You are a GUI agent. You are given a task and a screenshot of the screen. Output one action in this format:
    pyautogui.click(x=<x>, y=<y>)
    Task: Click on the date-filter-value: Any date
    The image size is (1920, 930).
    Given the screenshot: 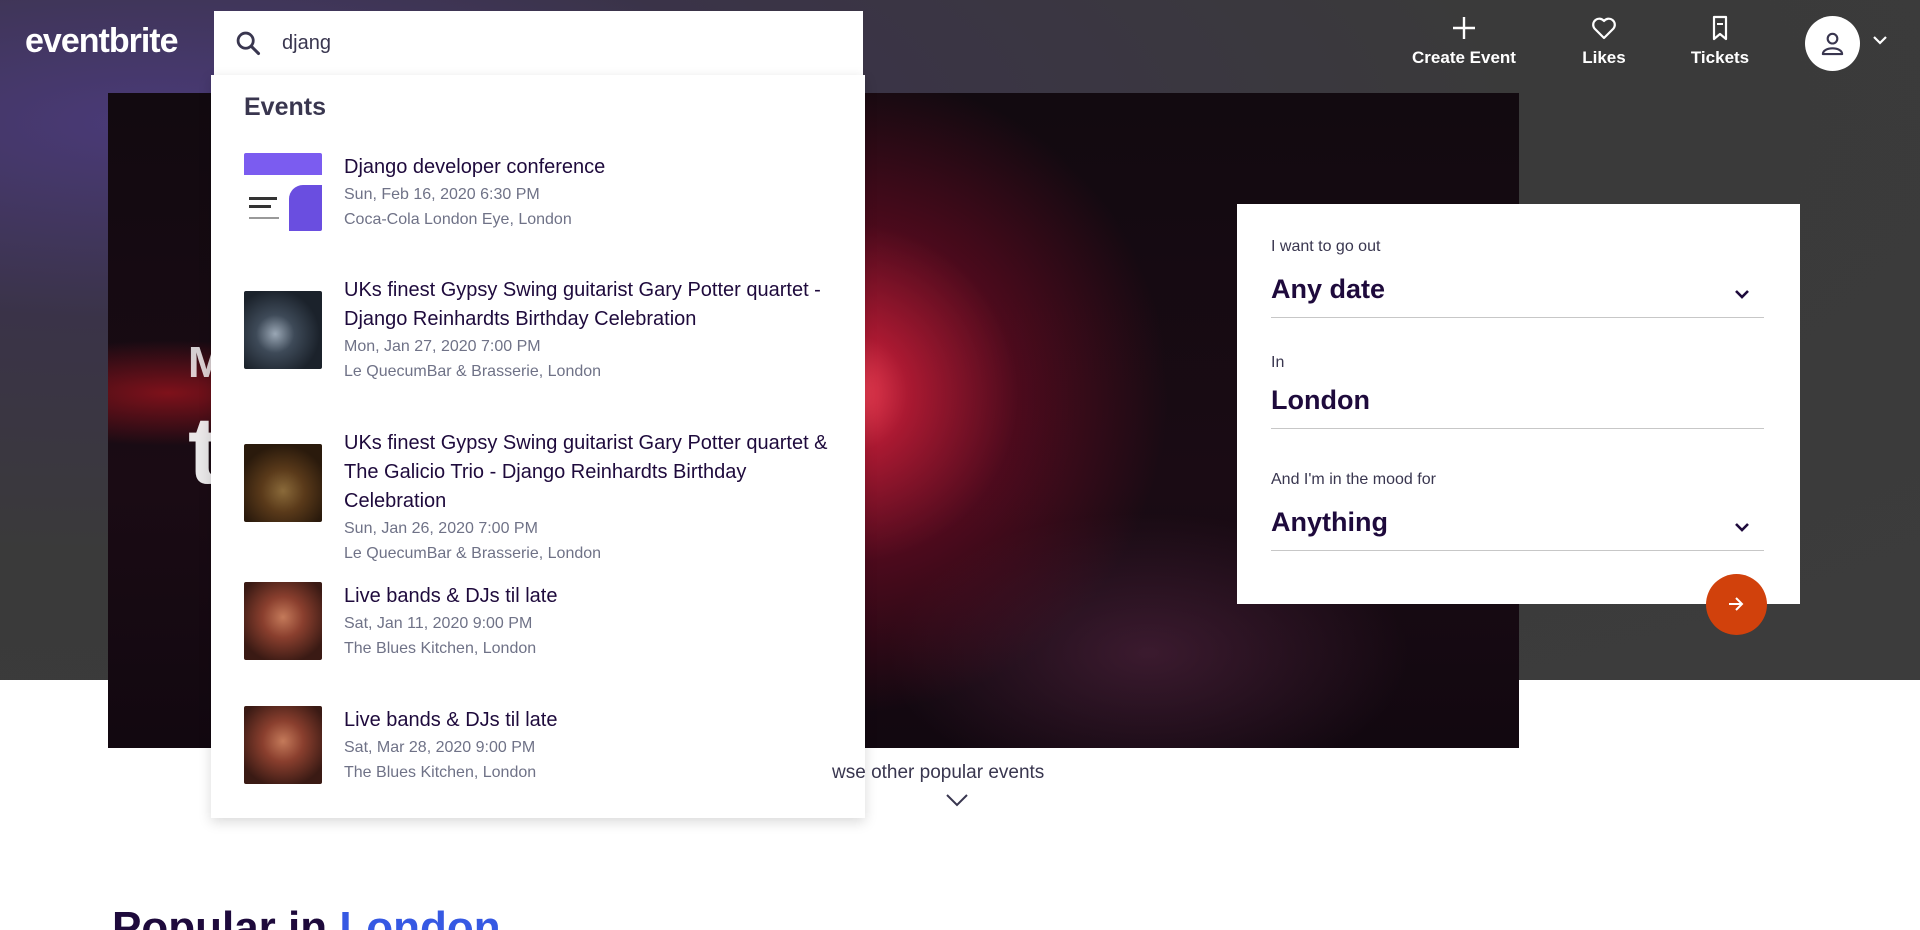 What is the action you would take?
    pyautogui.click(x=1328, y=289)
    